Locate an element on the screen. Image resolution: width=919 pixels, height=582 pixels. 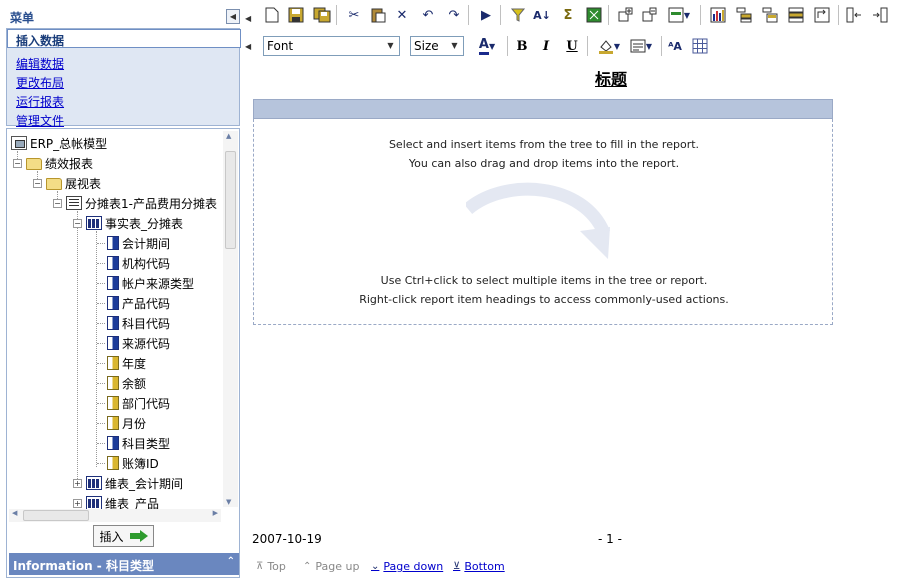
undo-icon: ↶ is located at coordinates (428, 15).